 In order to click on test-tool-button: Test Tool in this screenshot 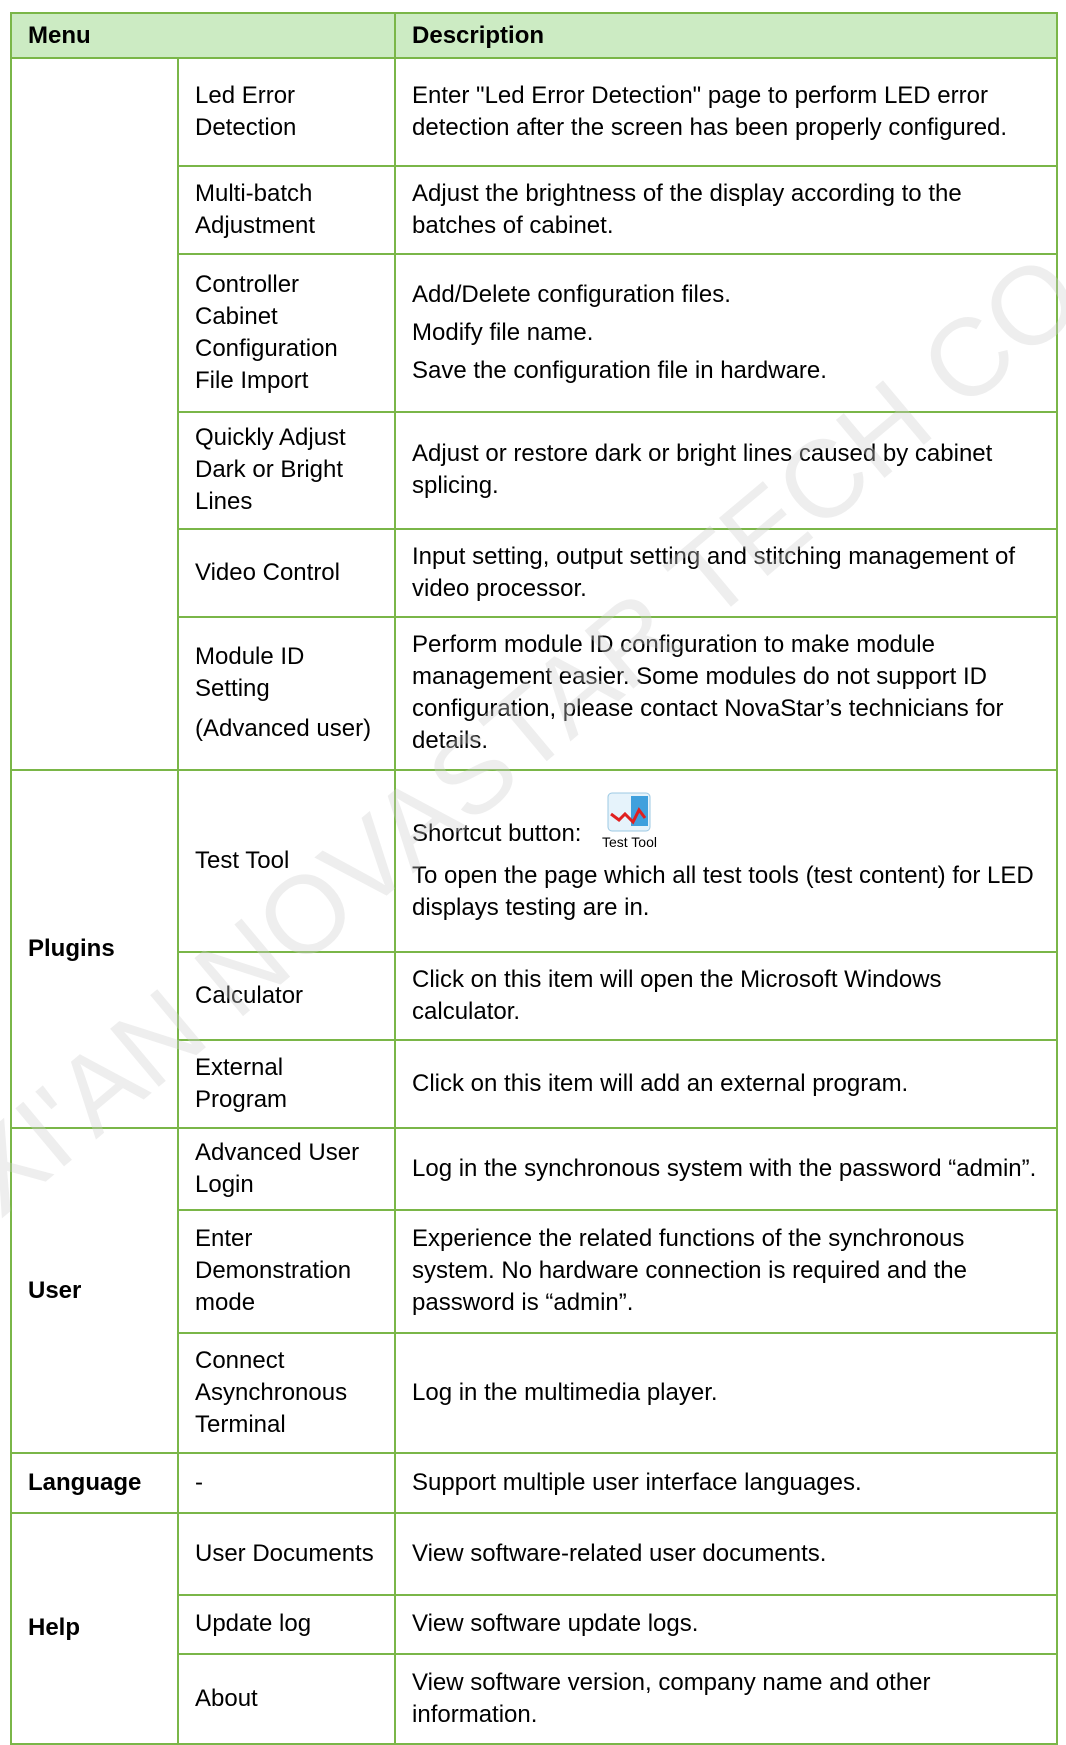, I will do `click(629, 821)`.